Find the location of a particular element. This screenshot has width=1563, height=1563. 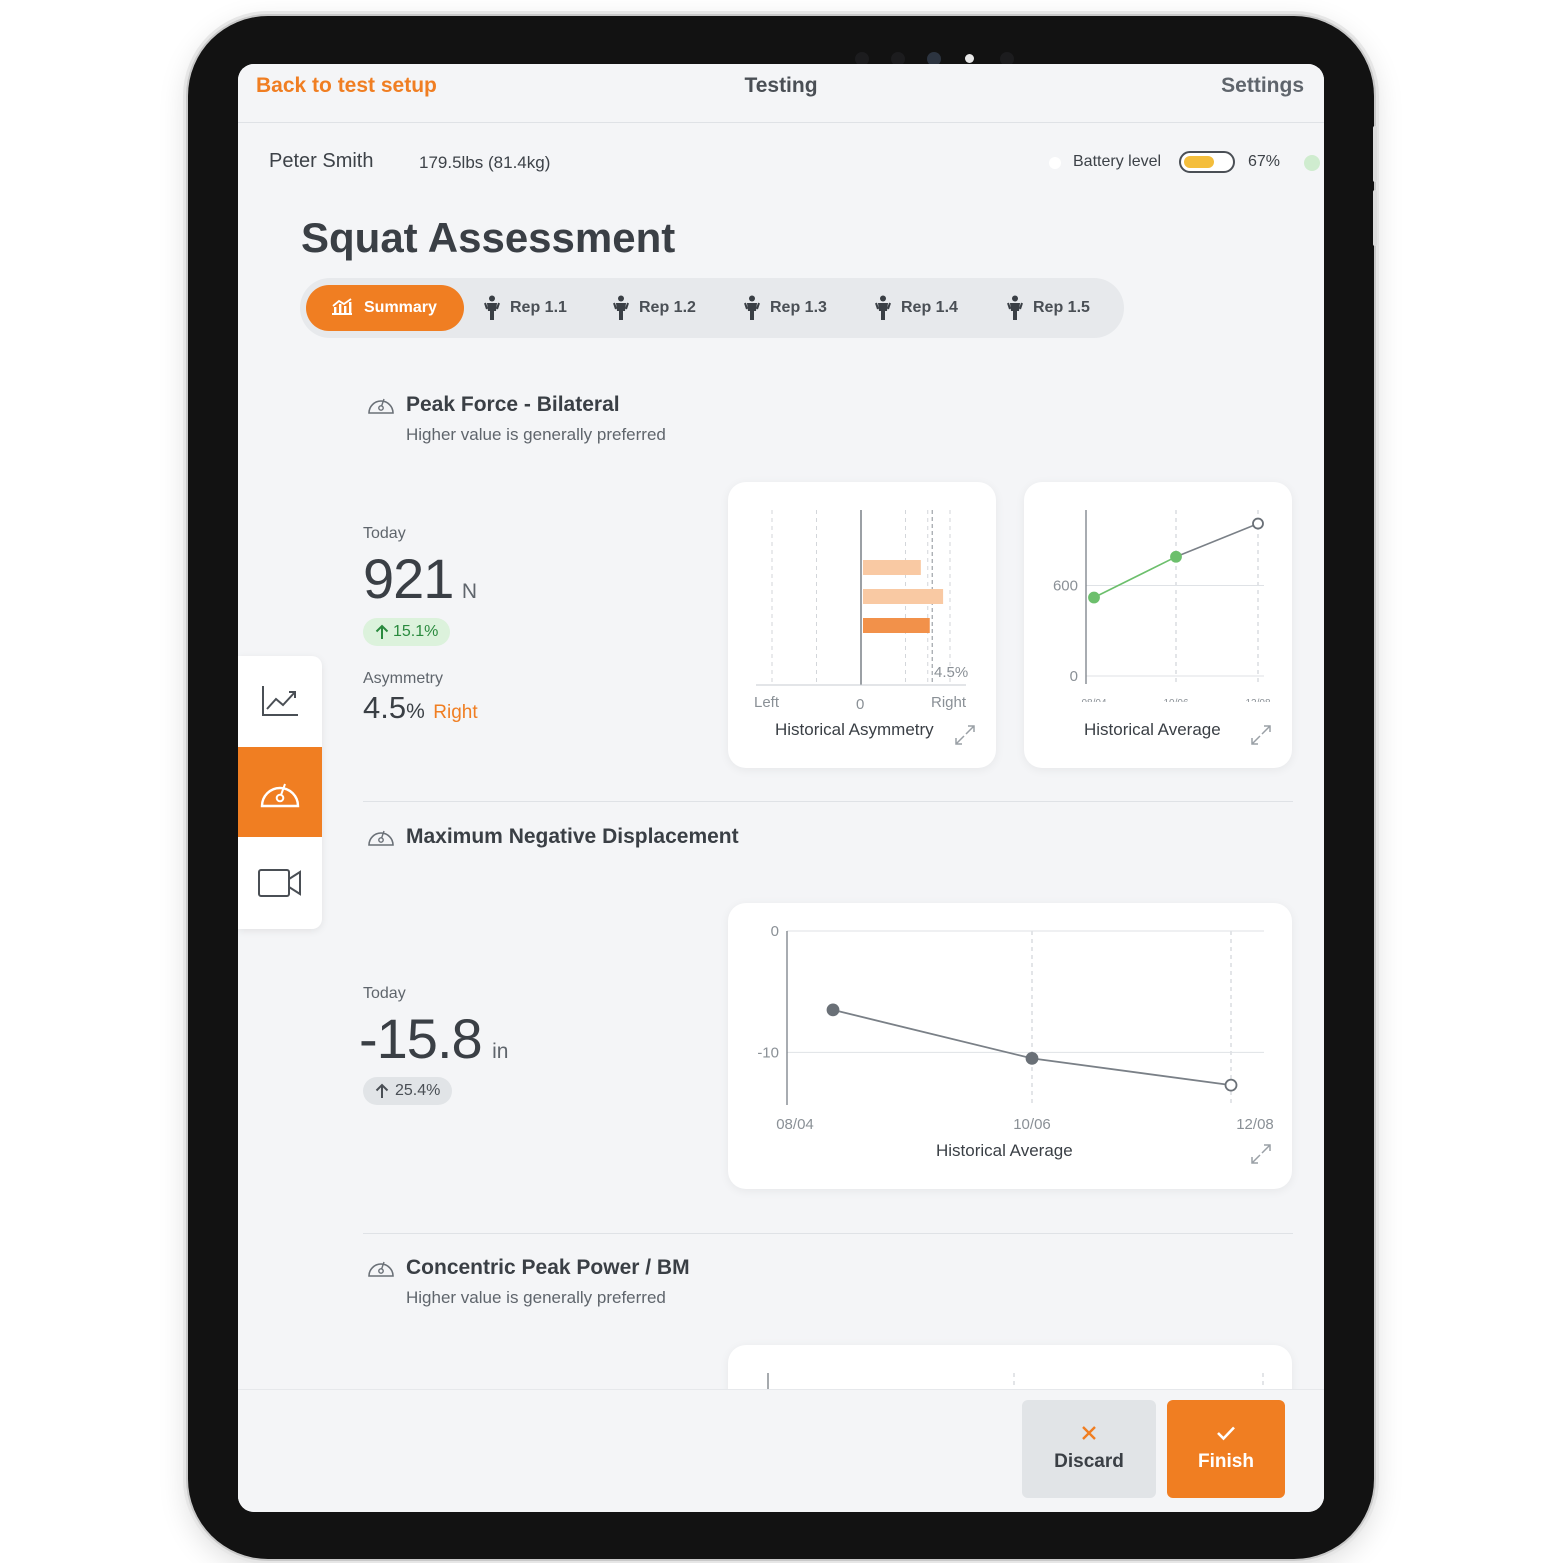

axis-label-zero: 0 is located at coordinates (860, 704).